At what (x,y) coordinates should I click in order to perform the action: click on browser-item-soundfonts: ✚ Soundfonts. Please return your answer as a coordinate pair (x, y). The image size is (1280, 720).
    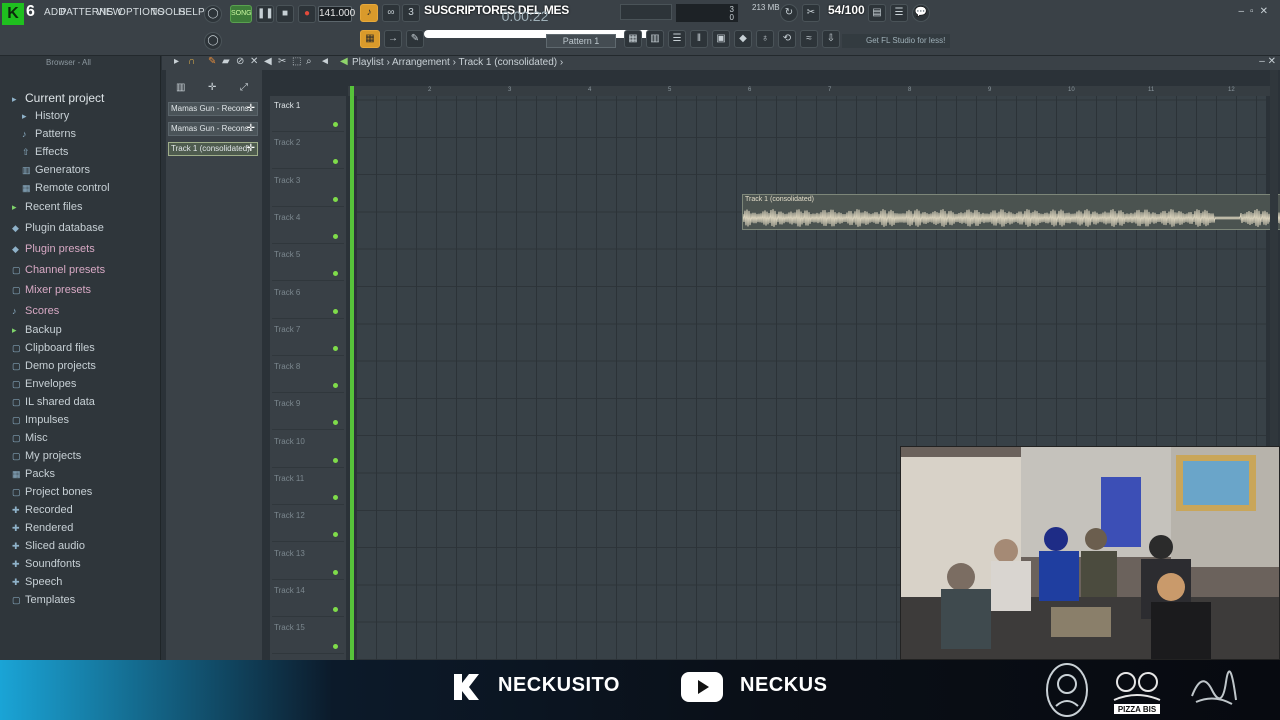
    Looking at the image, I should click on (46, 564).